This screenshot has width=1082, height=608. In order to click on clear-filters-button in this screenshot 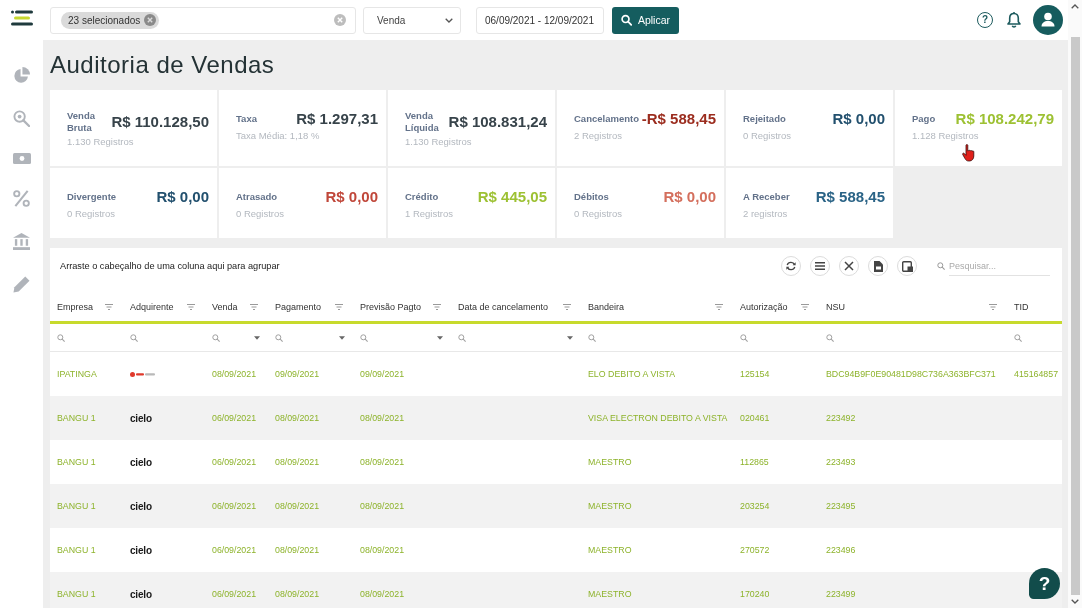, I will do `click(849, 266)`.